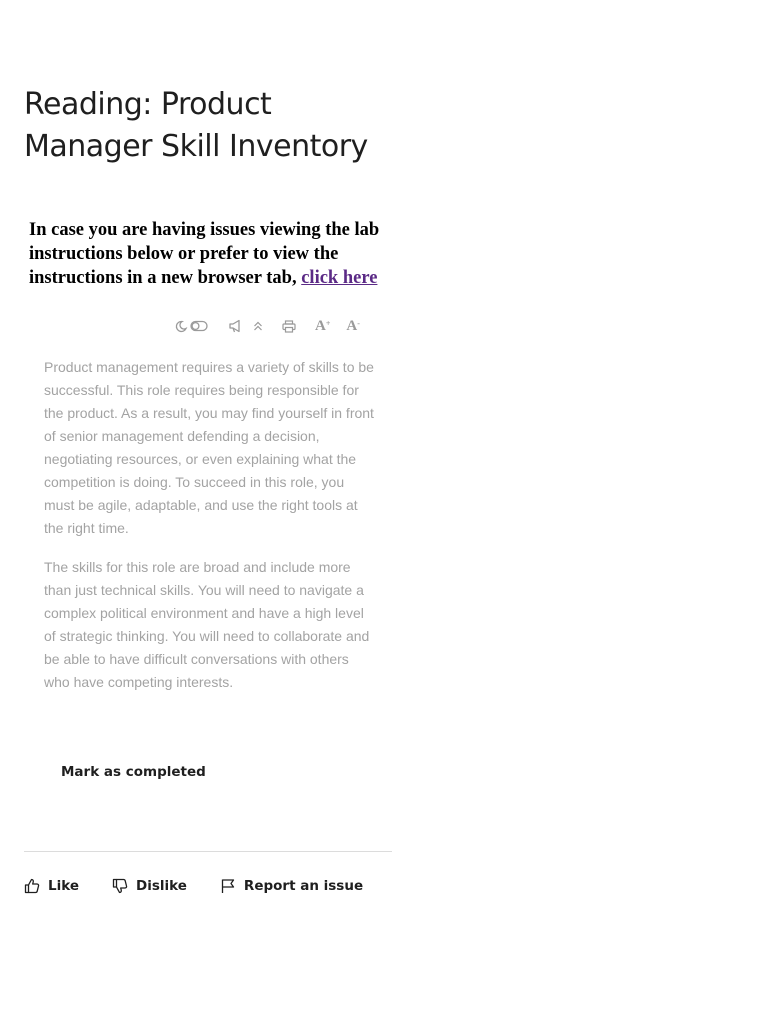 This screenshot has width=768, height=1024. What do you see at coordinates (208, 851) in the screenshot?
I see `divider` at bounding box center [208, 851].